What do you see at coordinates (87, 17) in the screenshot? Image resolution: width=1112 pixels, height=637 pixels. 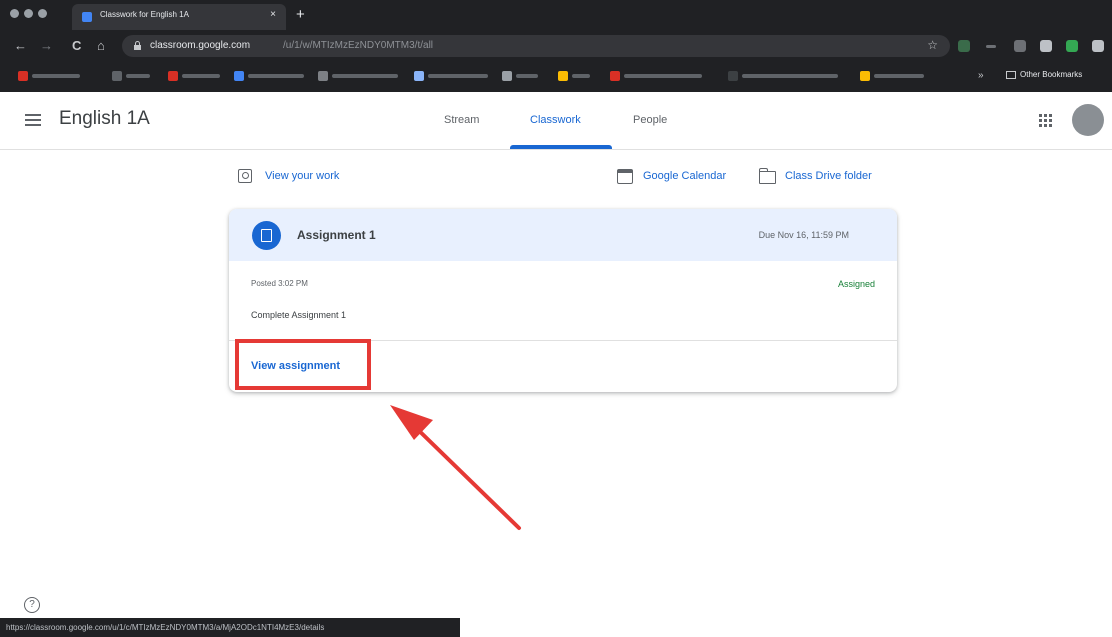 I see `classroom-favicon-icon` at bounding box center [87, 17].